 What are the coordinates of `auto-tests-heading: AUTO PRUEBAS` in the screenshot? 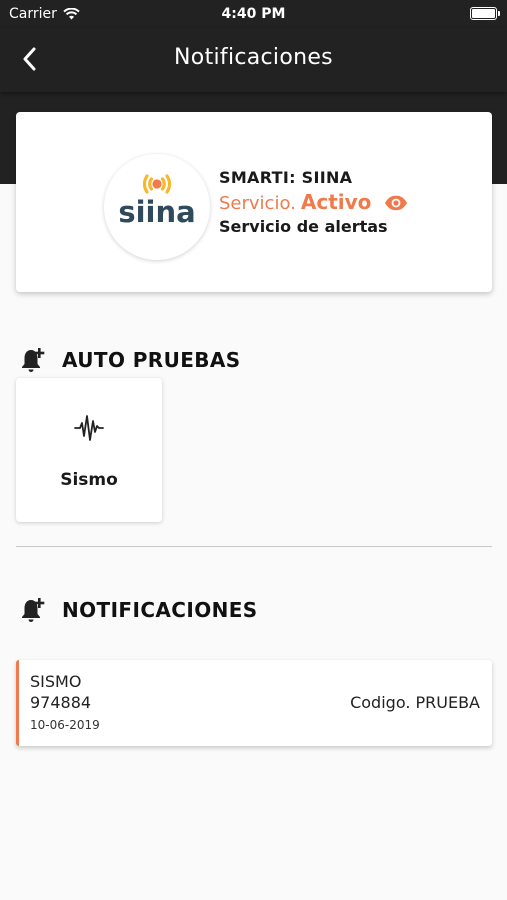 It's located at (151, 360).